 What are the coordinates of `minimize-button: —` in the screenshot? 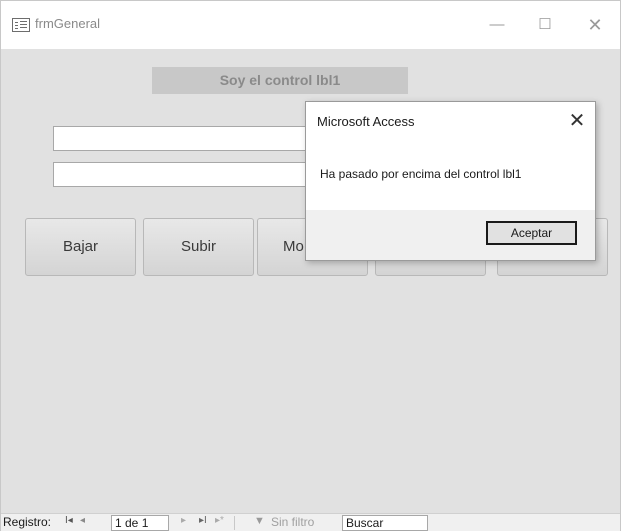 It's located at (497, 25).